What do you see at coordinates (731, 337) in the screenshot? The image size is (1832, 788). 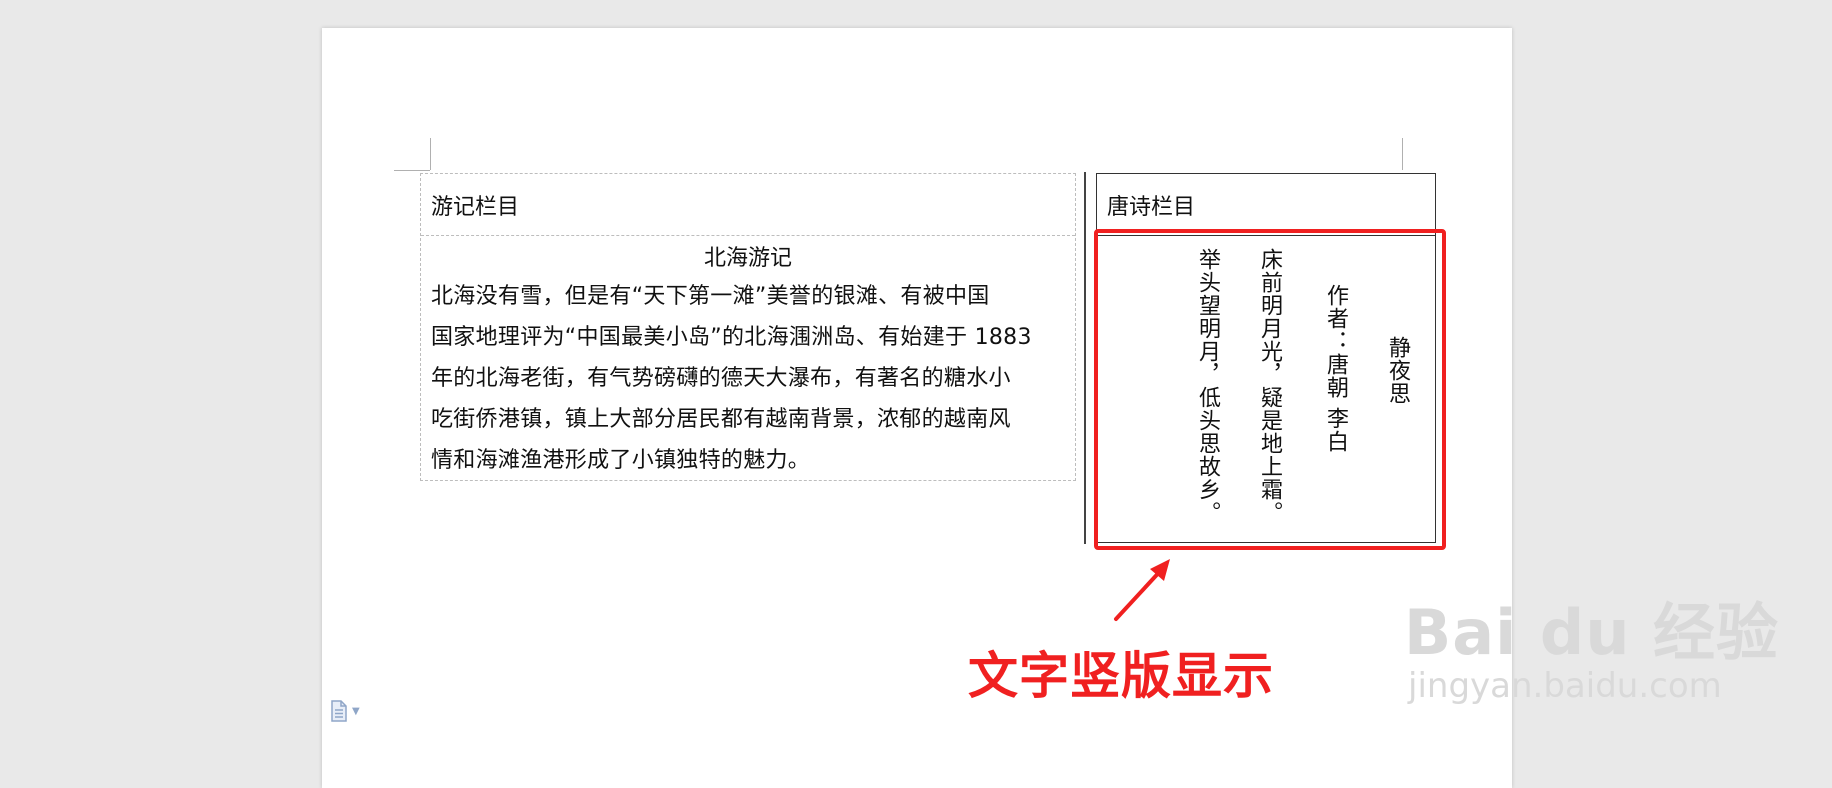 I see `article-line: 国家地理评为“中国最美小岛”的北海涠洲岛、有始建于 1883` at bounding box center [731, 337].